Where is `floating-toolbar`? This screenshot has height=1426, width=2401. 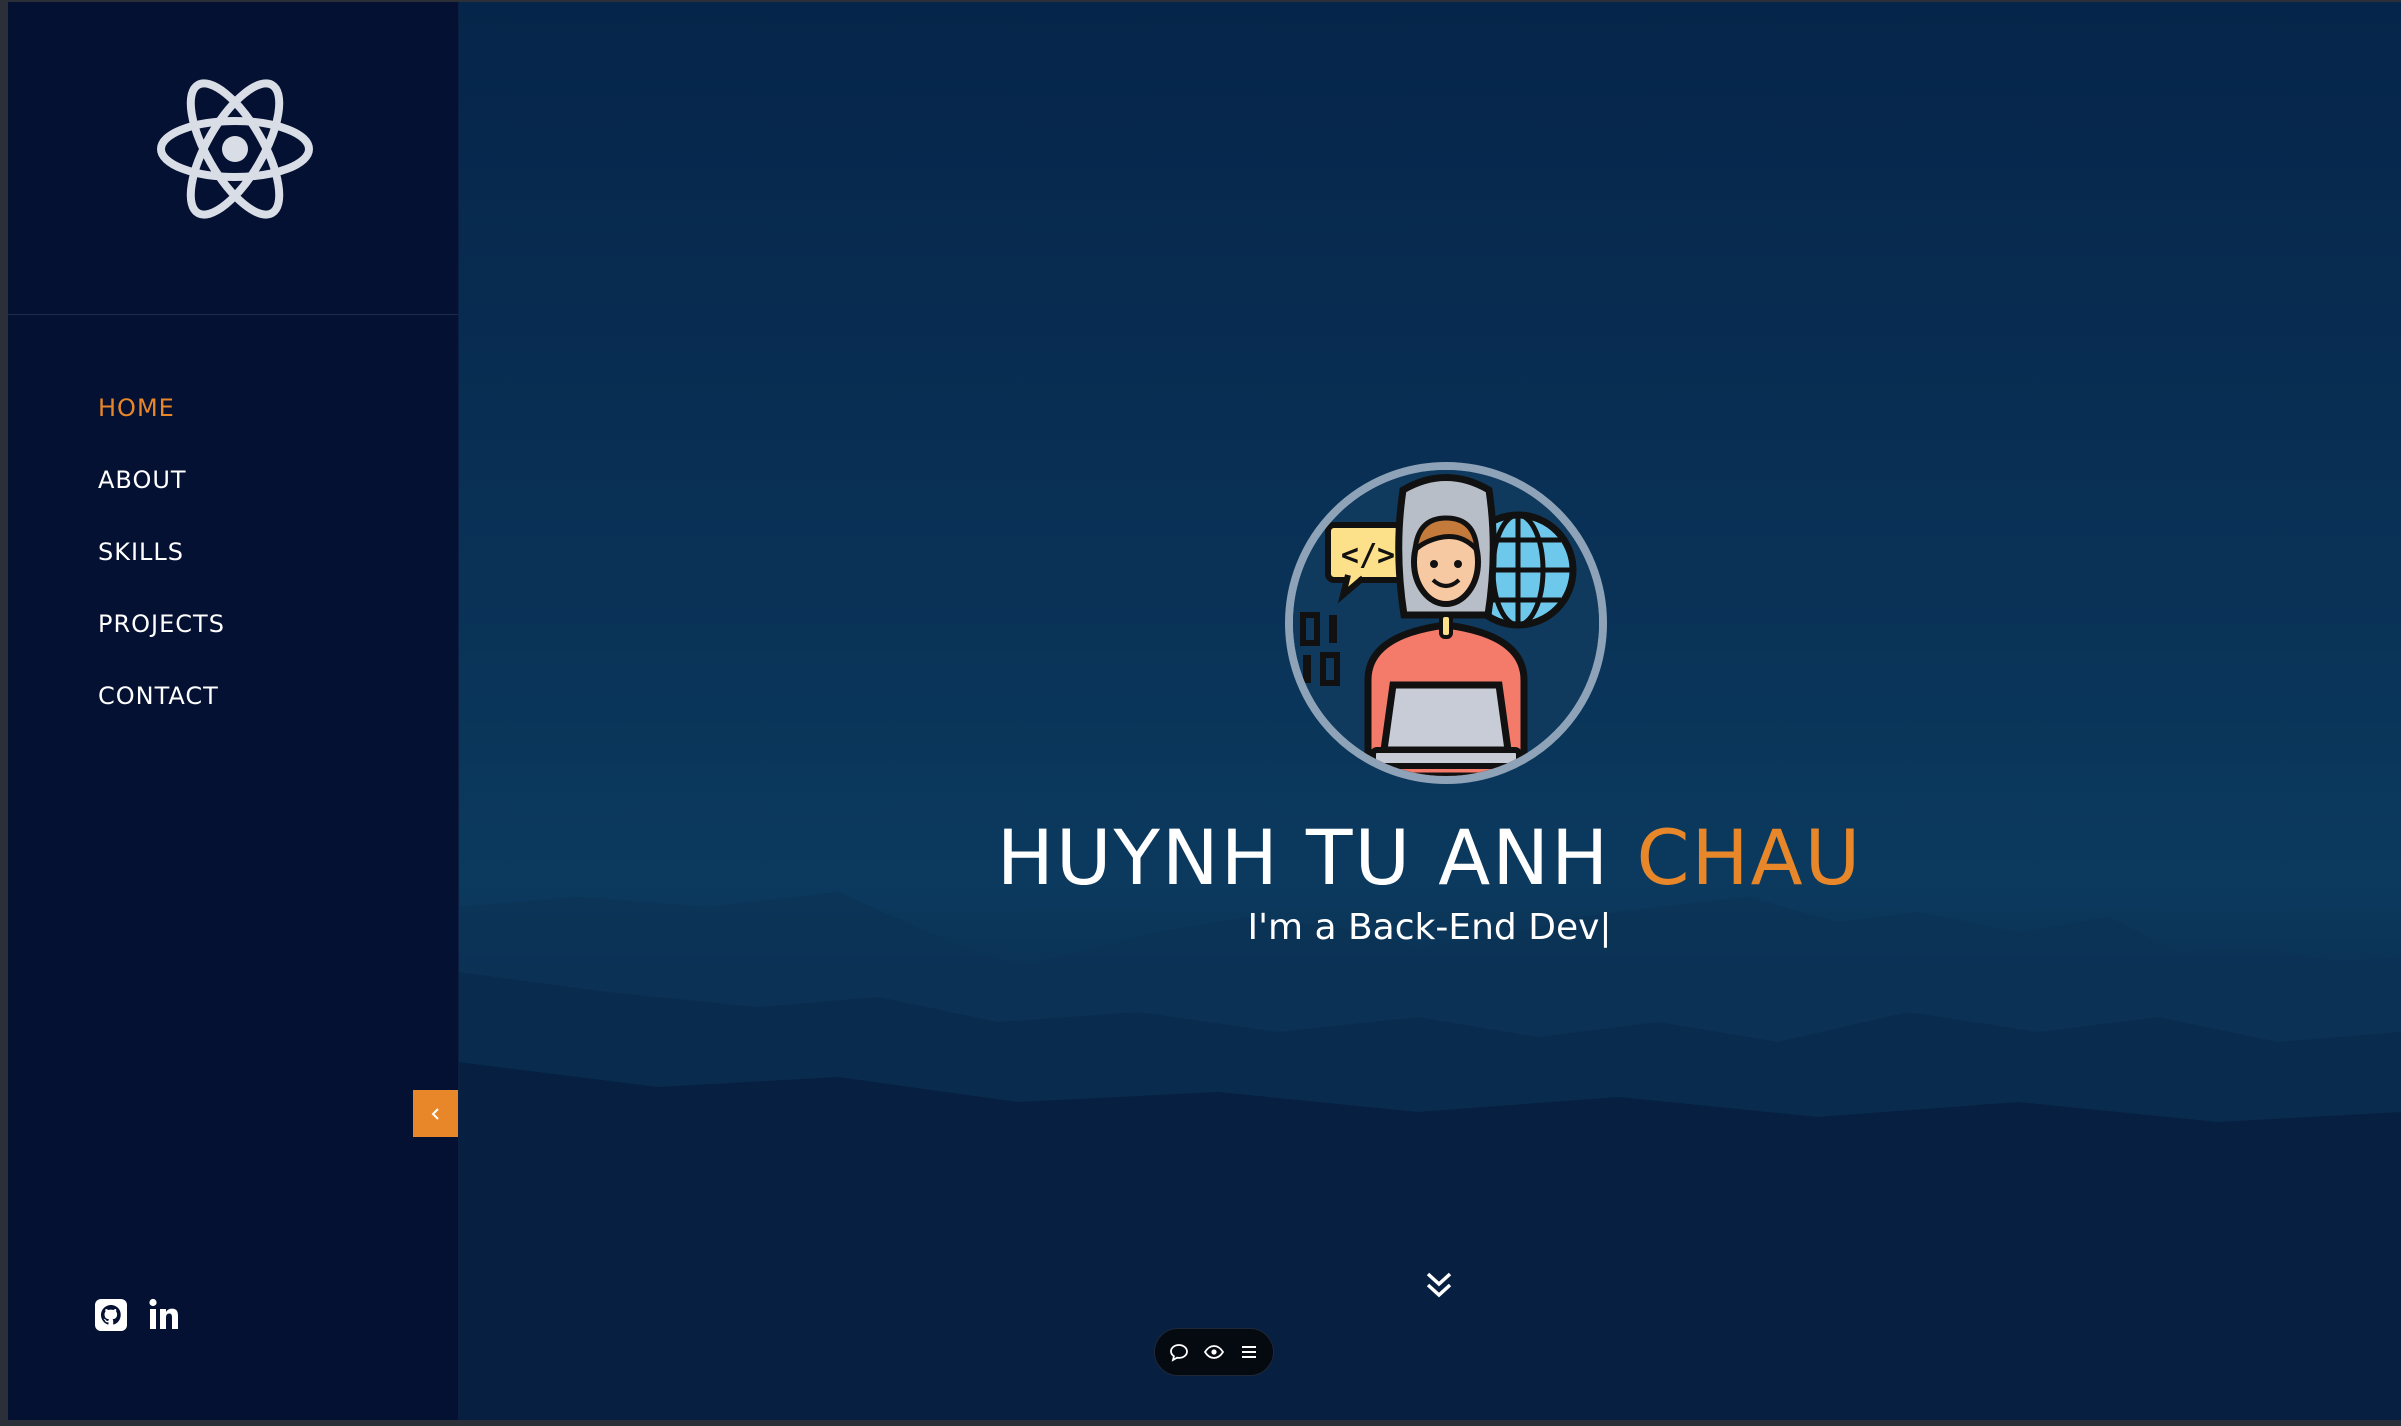
floating-toolbar is located at coordinates (1214, 1352).